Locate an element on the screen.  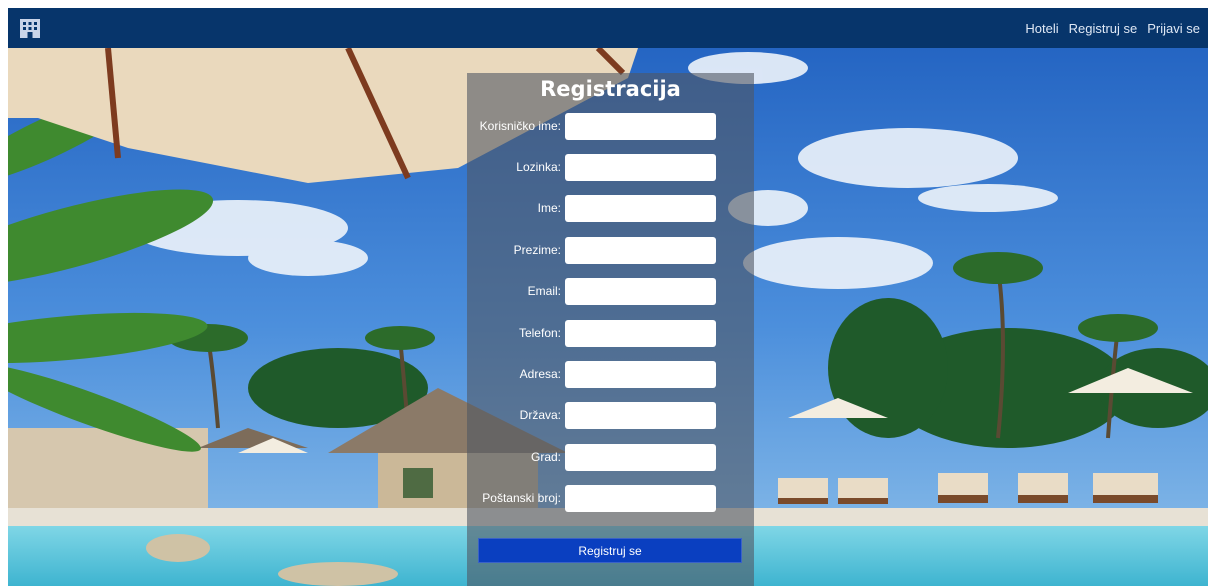
nav-link-prijavi-se: Prijavi se is located at coordinates (1173, 28).